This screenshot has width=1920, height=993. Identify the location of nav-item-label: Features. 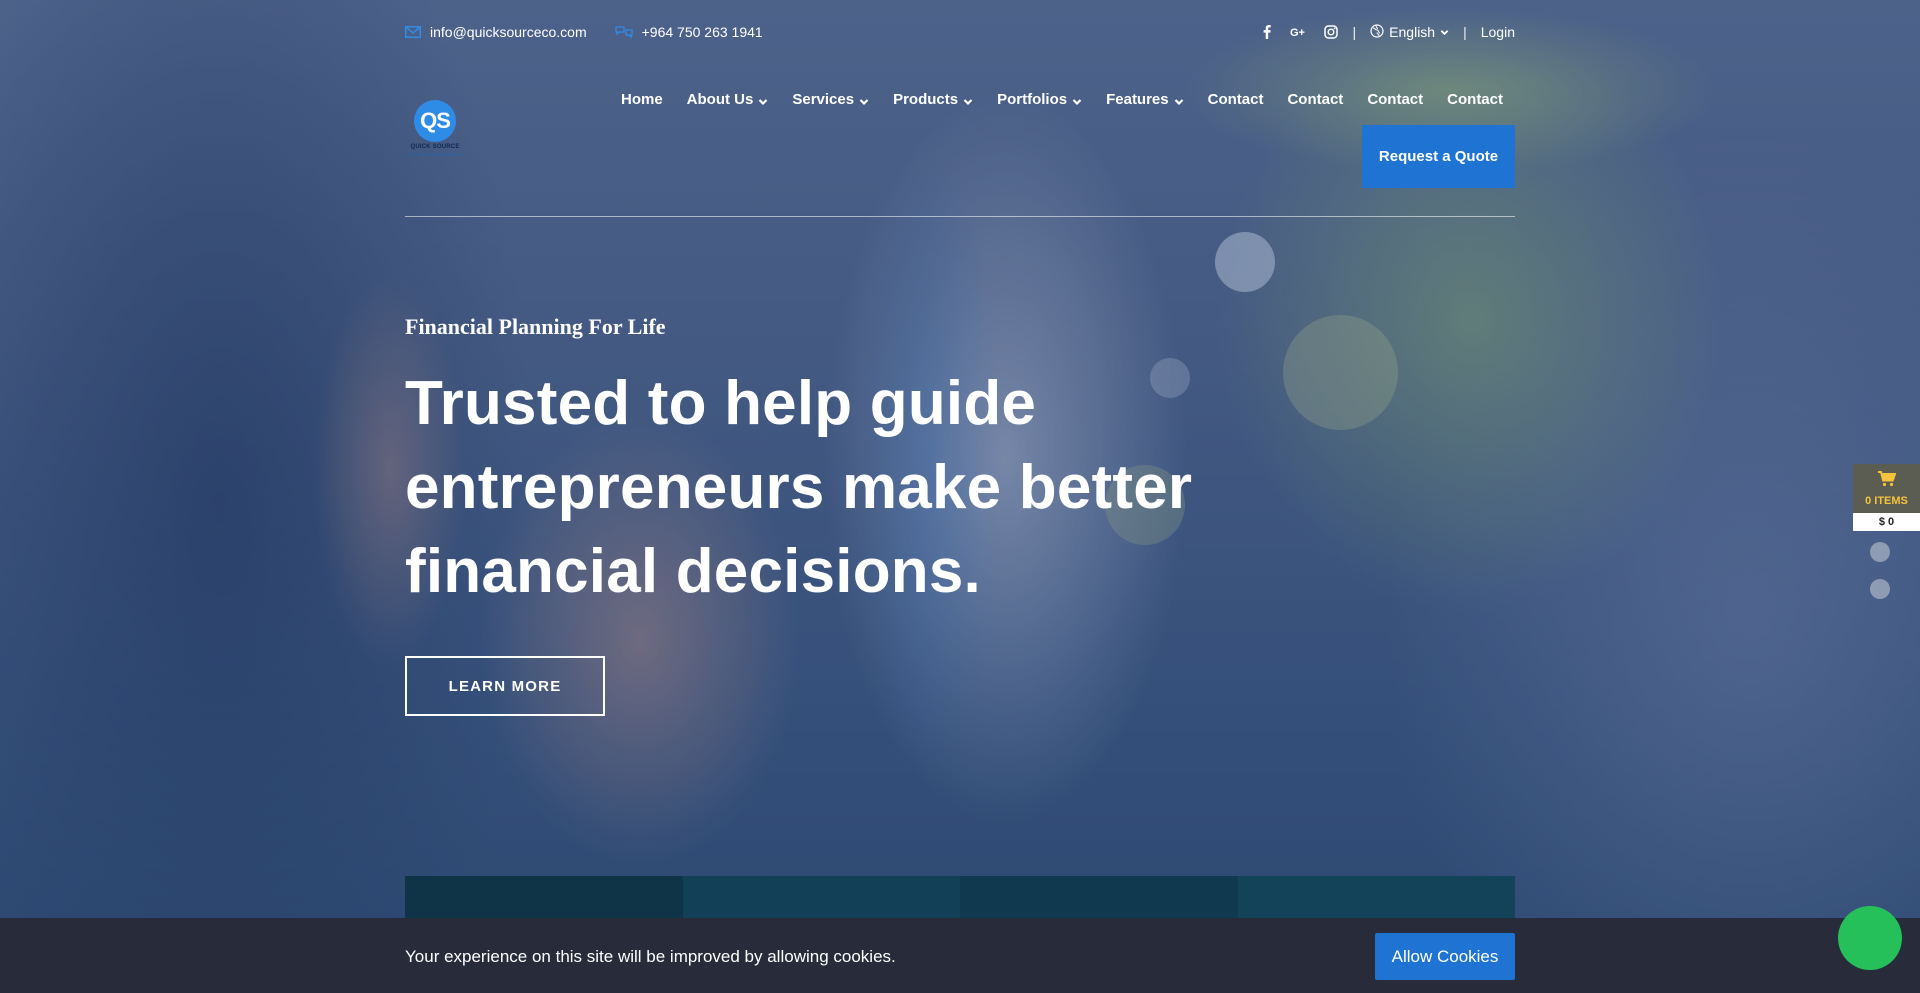
(1137, 99).